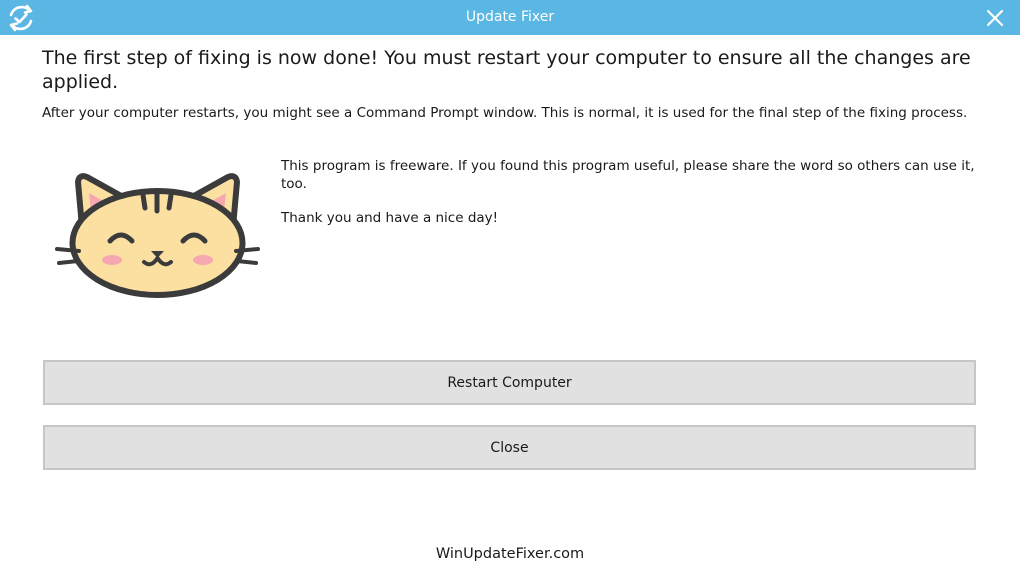 This screenshot has height=574, width=1020. I want to click on window-title: Update Fixer, so click(510, 17).